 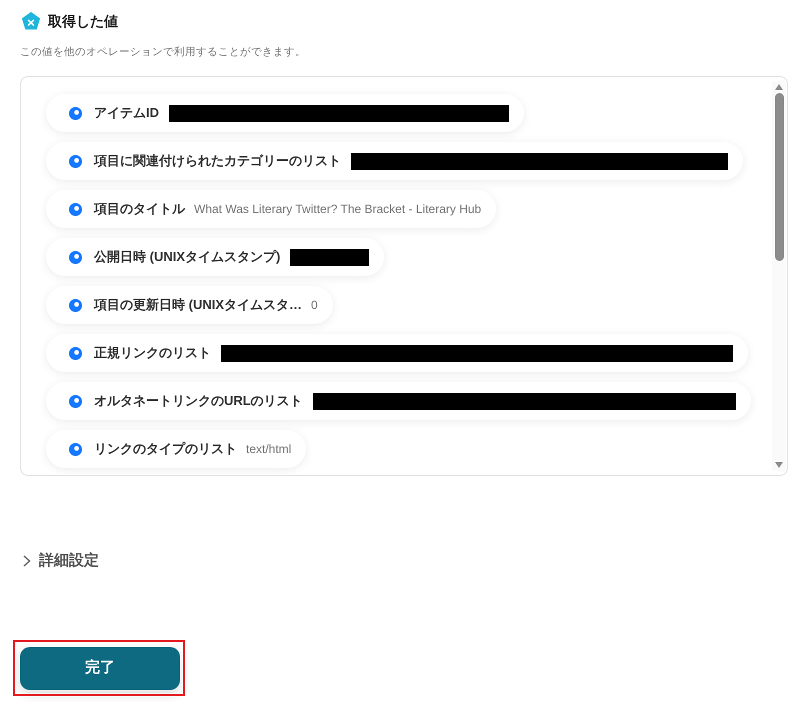 I want to click on advanced-settings-toggle: 詳細設定, so click(x=61, y=561).